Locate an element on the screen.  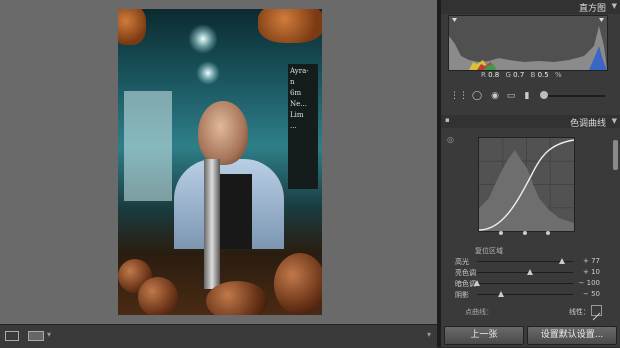
histogram-graph is located at coordinates (528, 43).